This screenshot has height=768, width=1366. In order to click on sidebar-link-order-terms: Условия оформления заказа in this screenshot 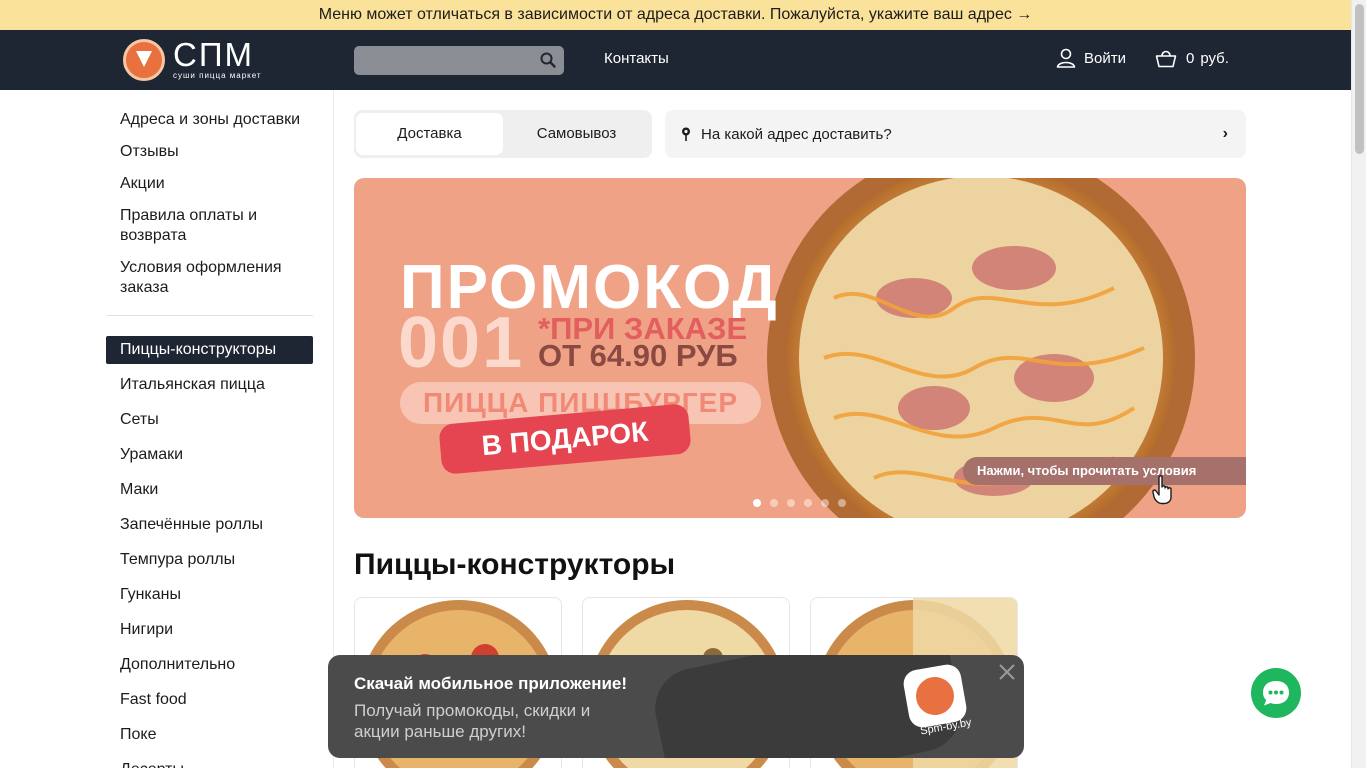, I will do `click(220, 278)`.